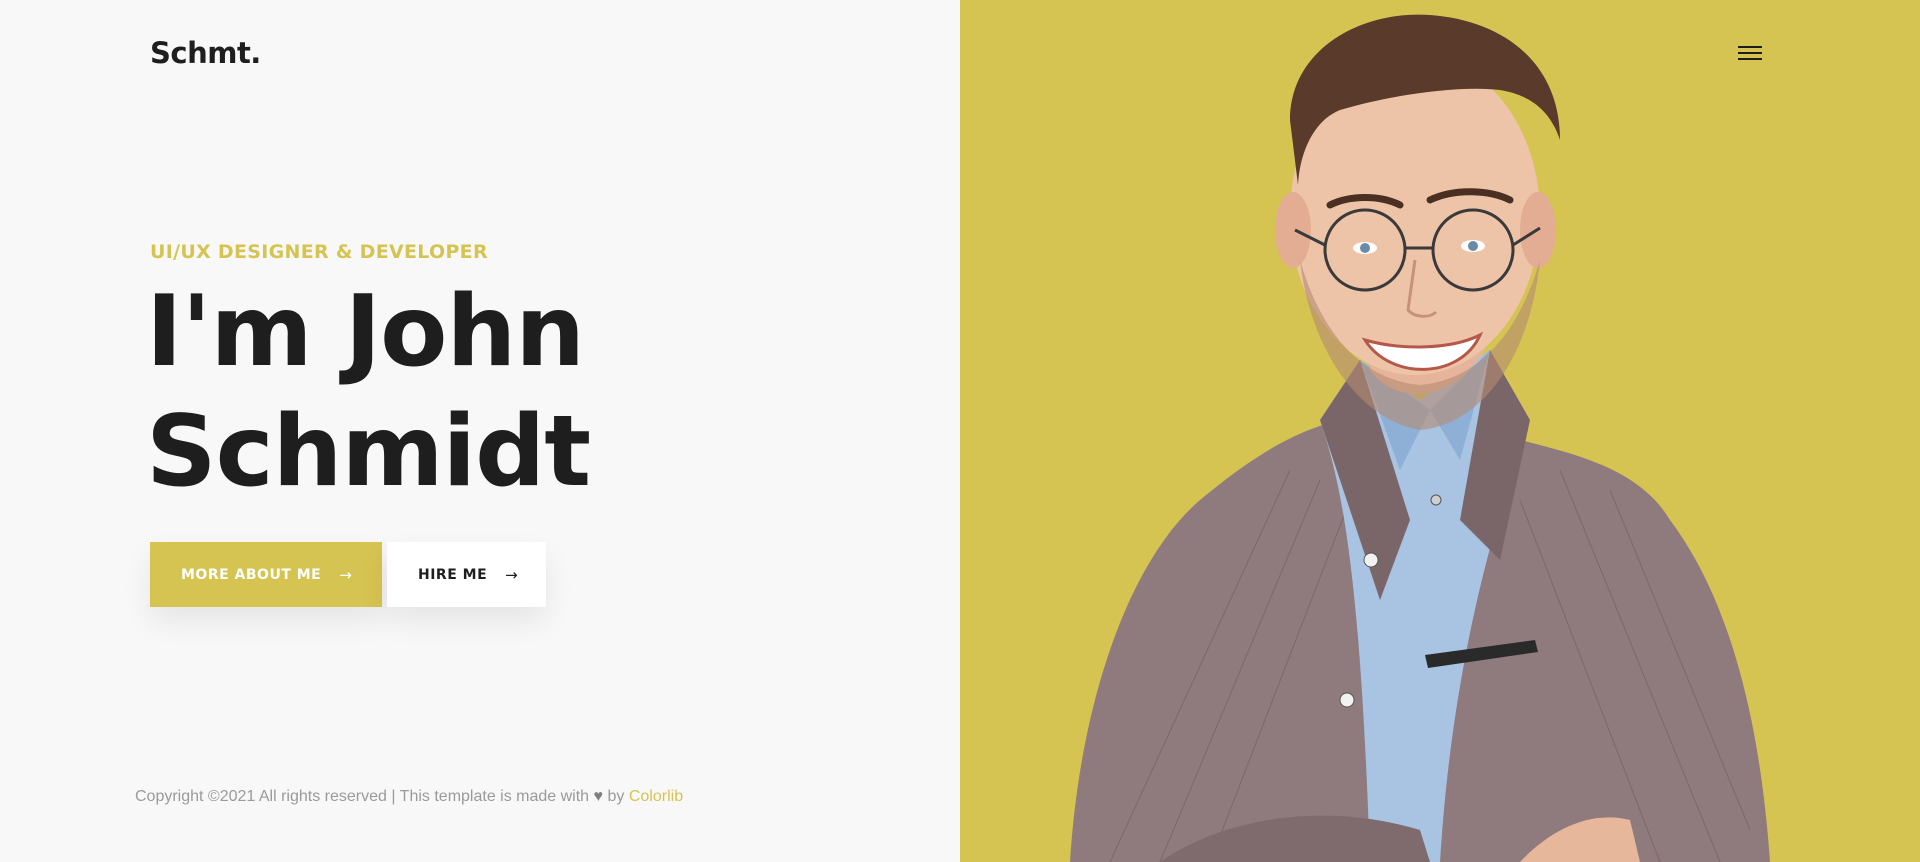  I want to click on hero-headline: I'm John Schmidt, so click(368, 392).